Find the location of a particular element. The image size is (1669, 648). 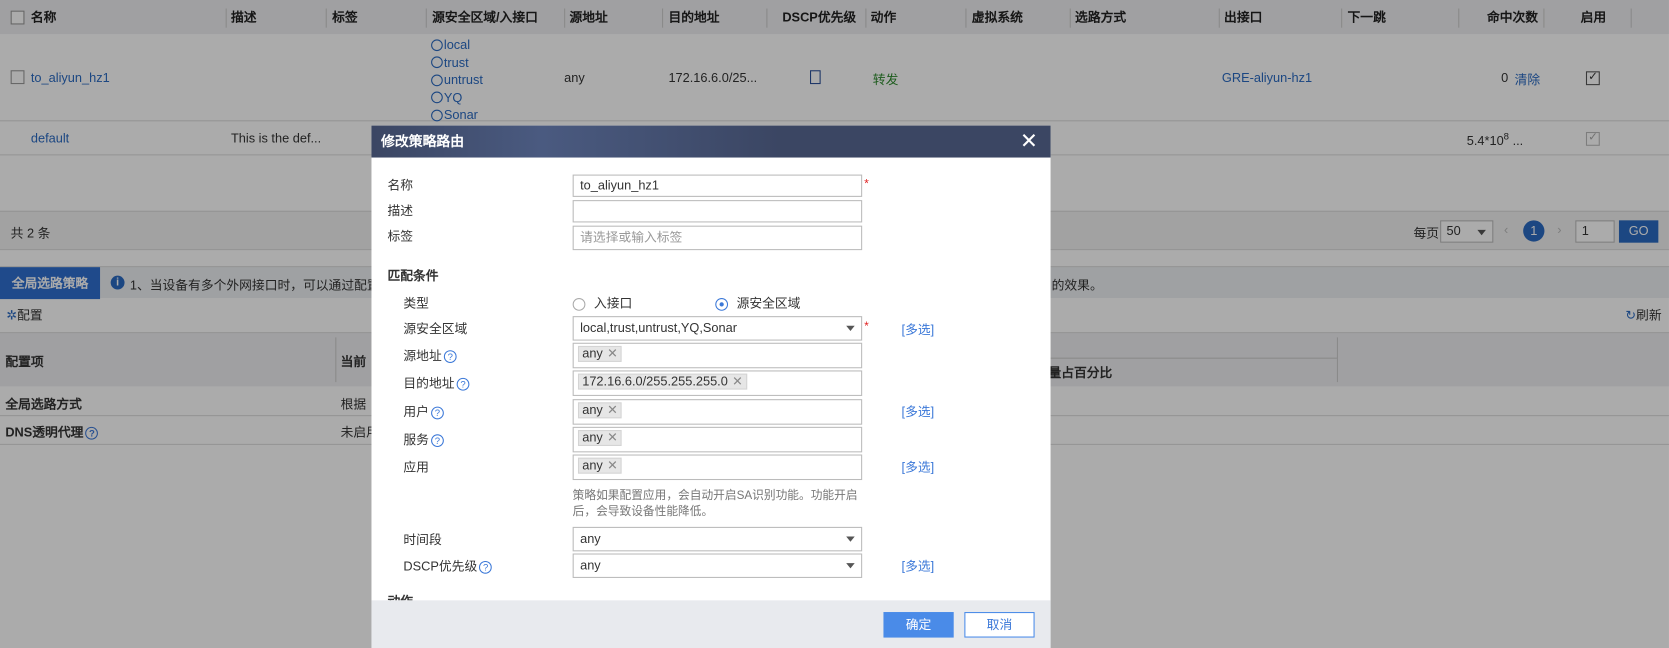

close-icon: ✕ is located at coordinates (1029, 142).